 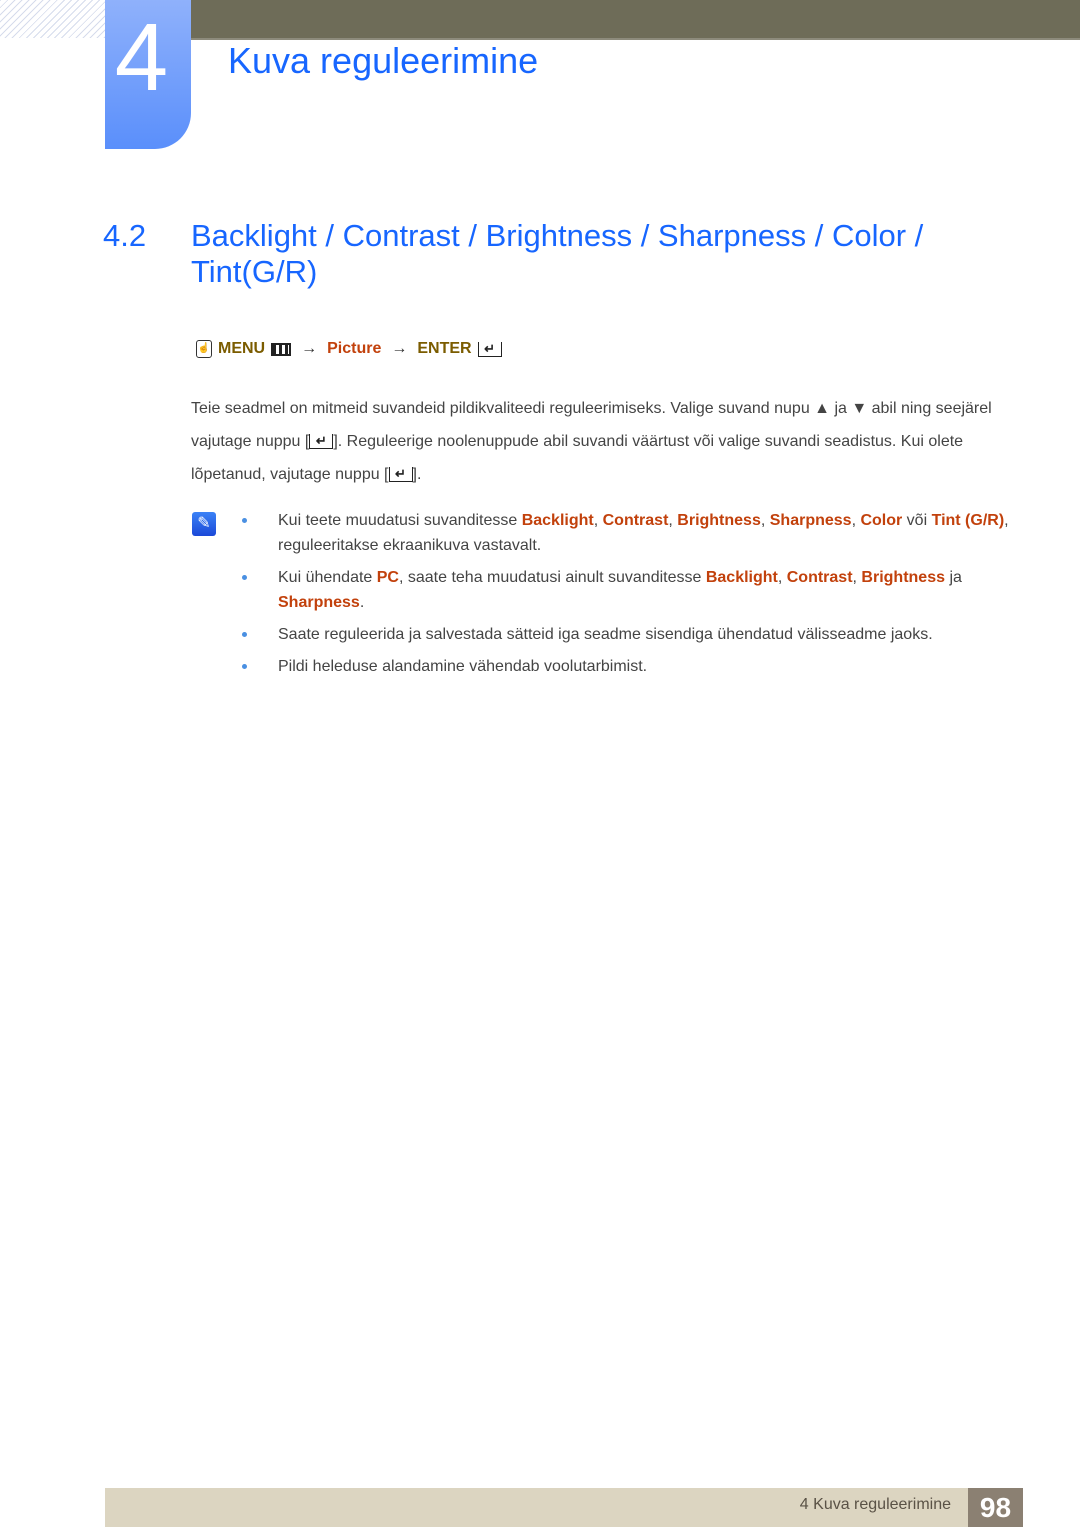 What do you see at coordinates (204, 524) in the screenshot?
I see `note-pencil-icon: ✎` at bounding box center [204, 524].